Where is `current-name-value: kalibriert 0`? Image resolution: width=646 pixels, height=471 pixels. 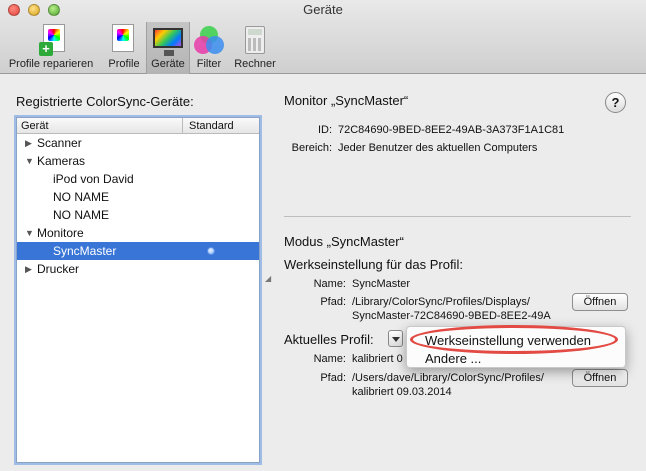 current-name-value: kalibriert 0 is located at coordinates (377, 359).